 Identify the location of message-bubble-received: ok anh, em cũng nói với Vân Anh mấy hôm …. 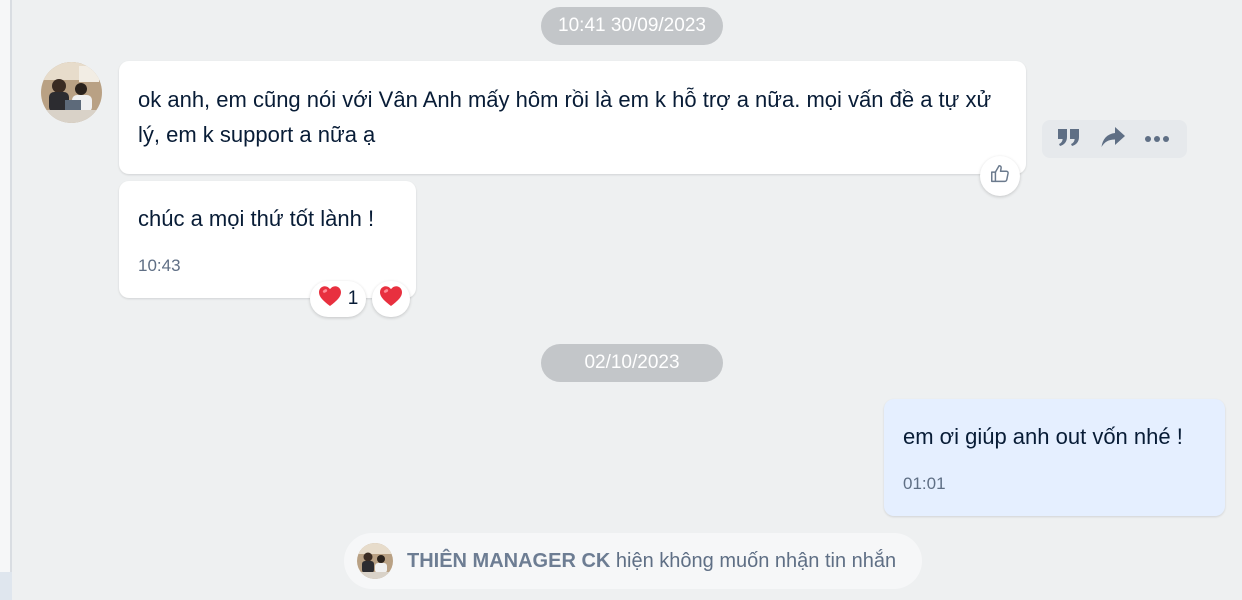
(572, 117).